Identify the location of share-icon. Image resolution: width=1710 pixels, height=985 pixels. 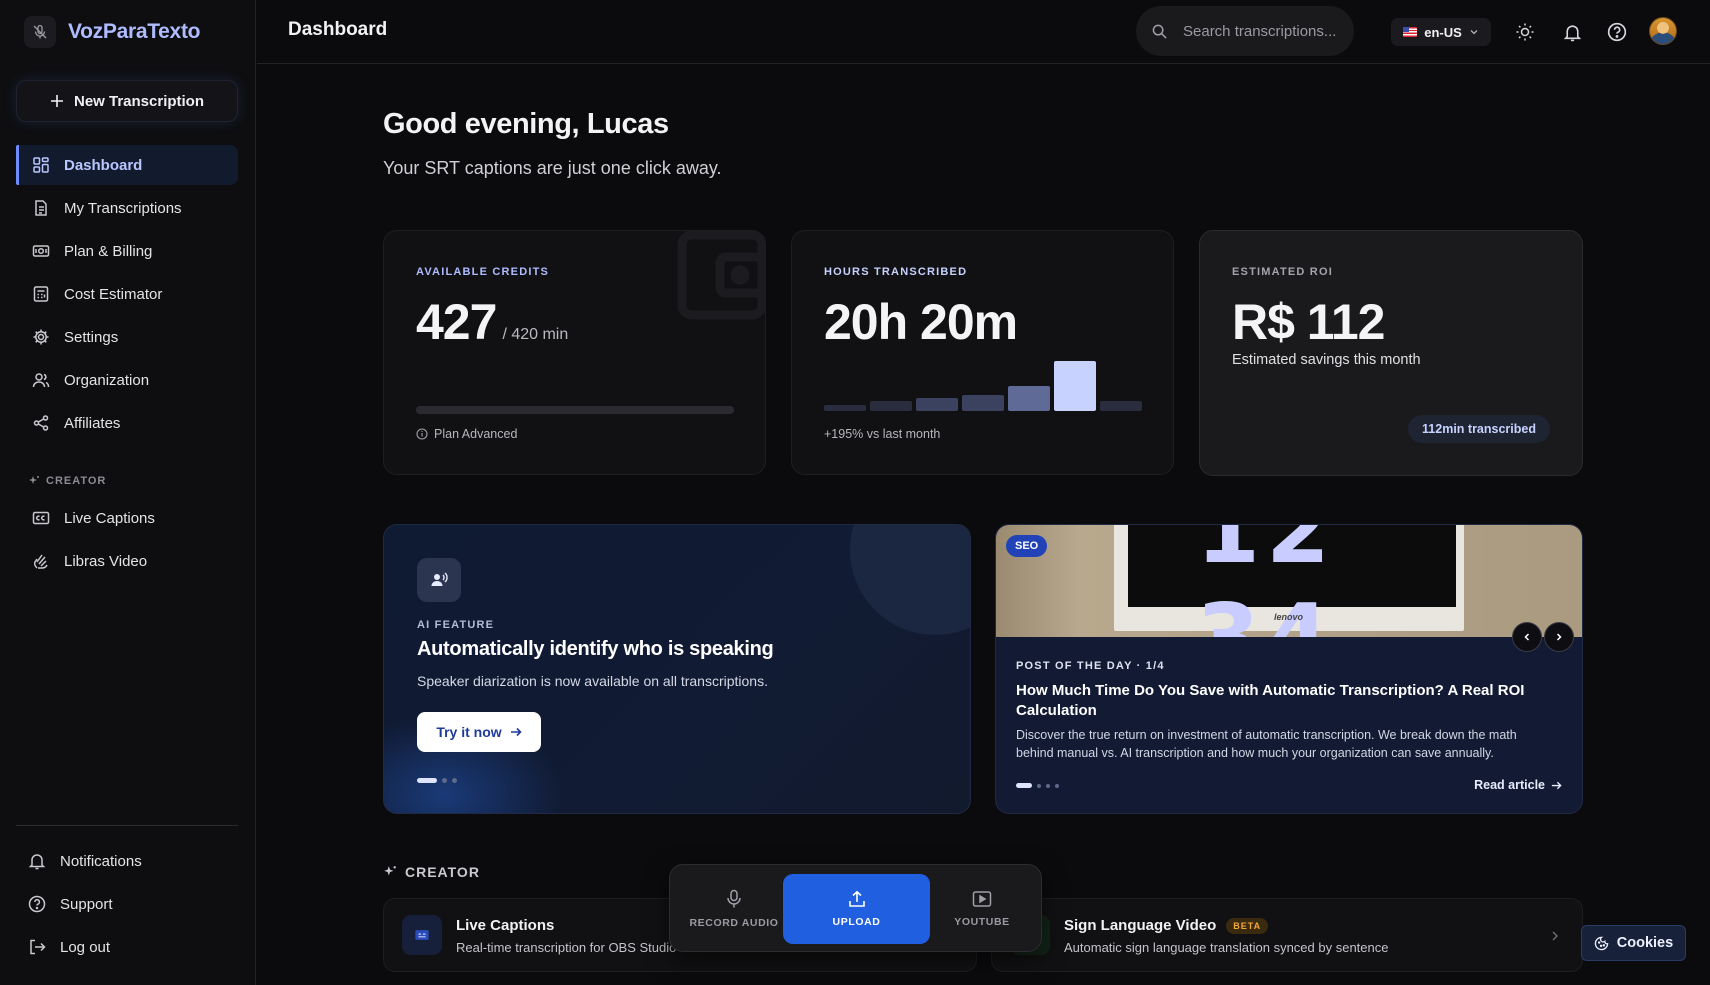
(41, 423).